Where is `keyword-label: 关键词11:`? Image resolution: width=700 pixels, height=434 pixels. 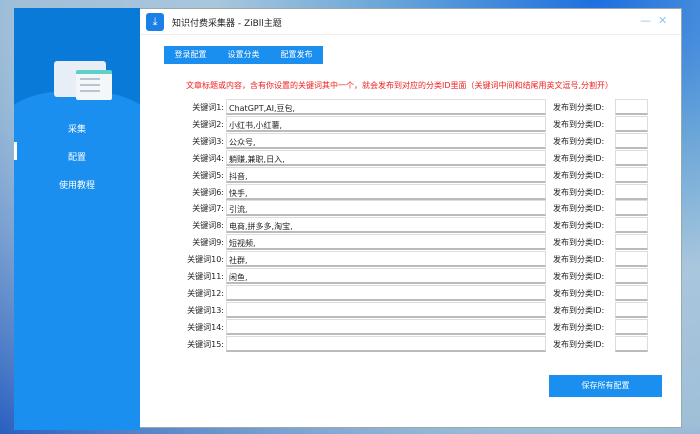 keyword-label: 关键词11: is located at coordinates (205, 276).